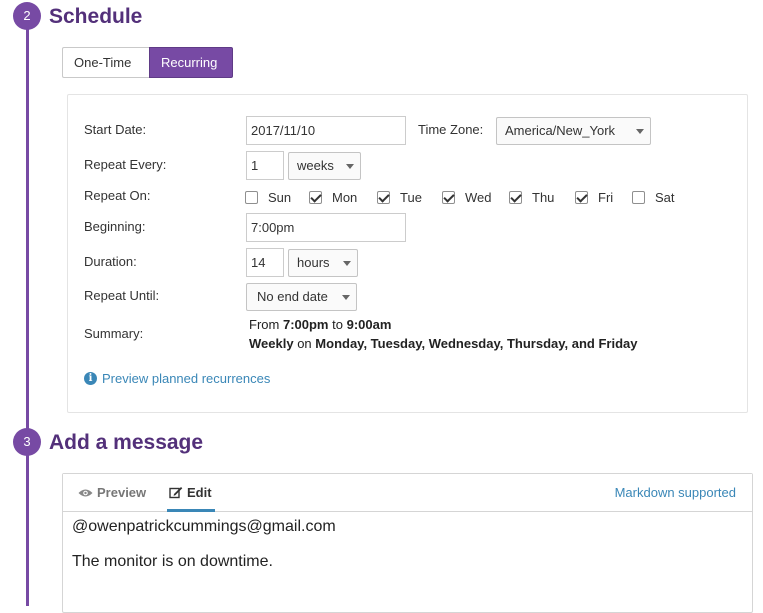 This screenshot has height=613, width=763. I want to click on day-checkbox-sun: Sun, so click(268, 197).